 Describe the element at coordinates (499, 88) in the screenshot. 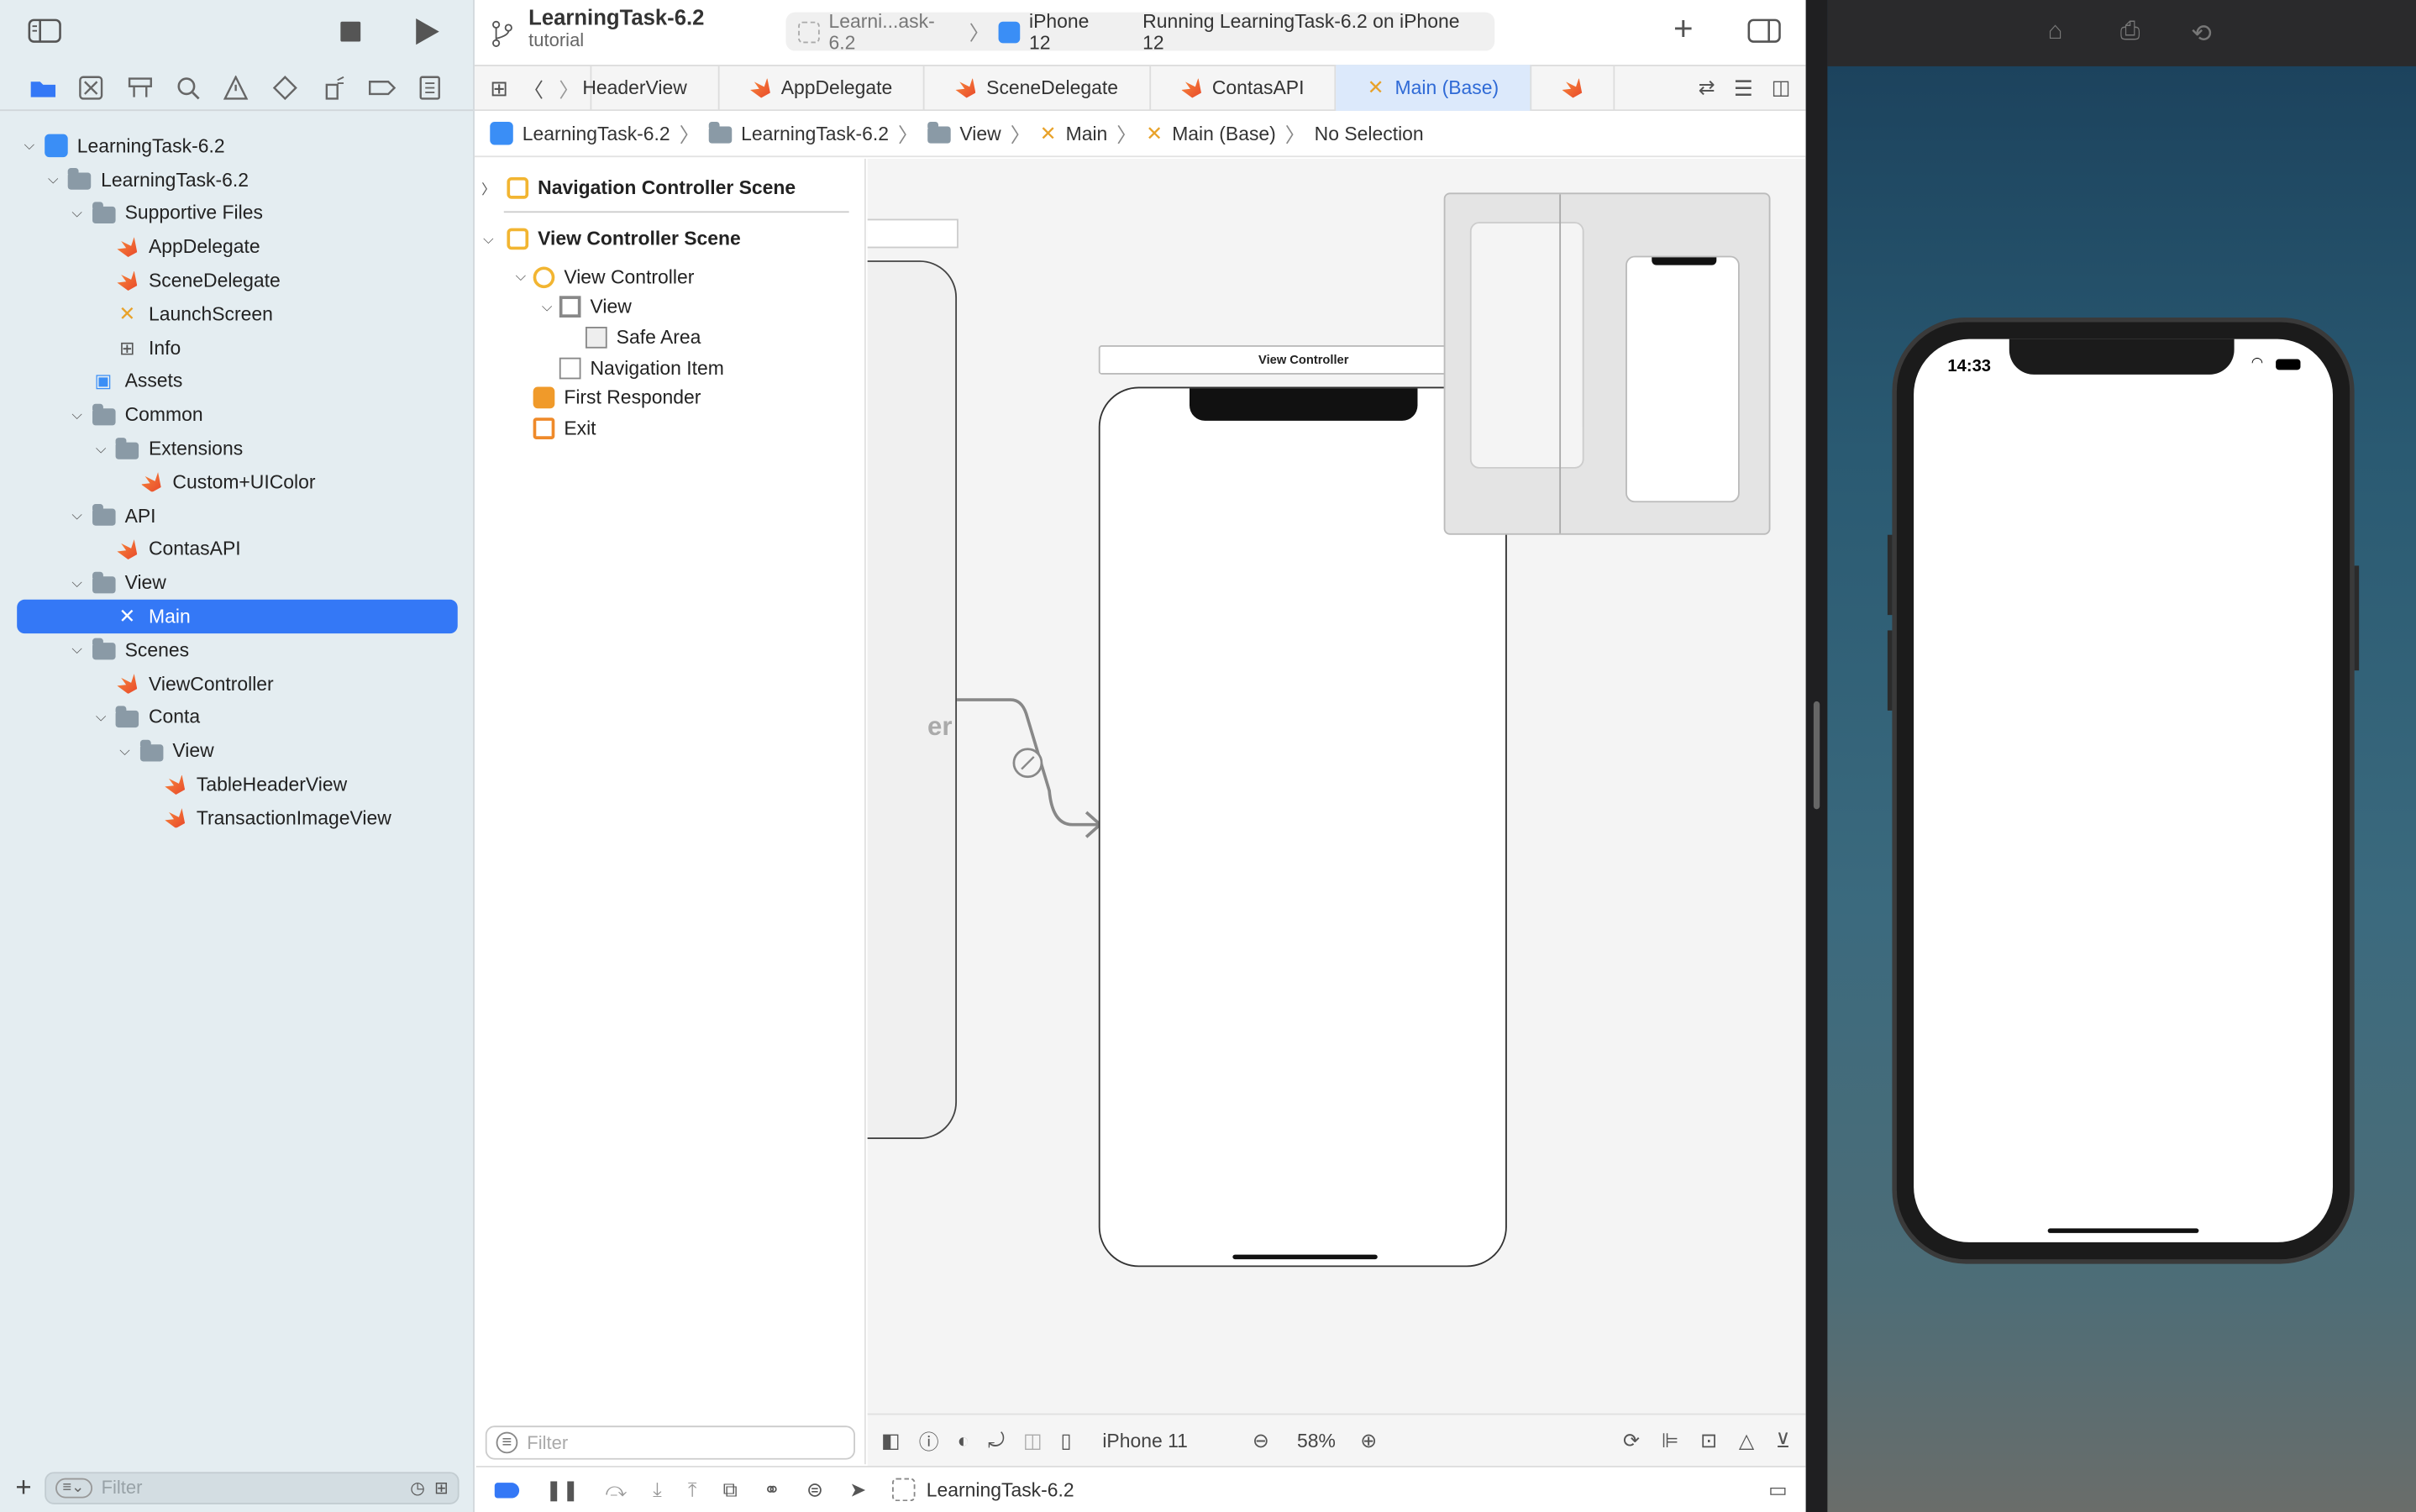

I see `grid-icon: ⊞` at that location.